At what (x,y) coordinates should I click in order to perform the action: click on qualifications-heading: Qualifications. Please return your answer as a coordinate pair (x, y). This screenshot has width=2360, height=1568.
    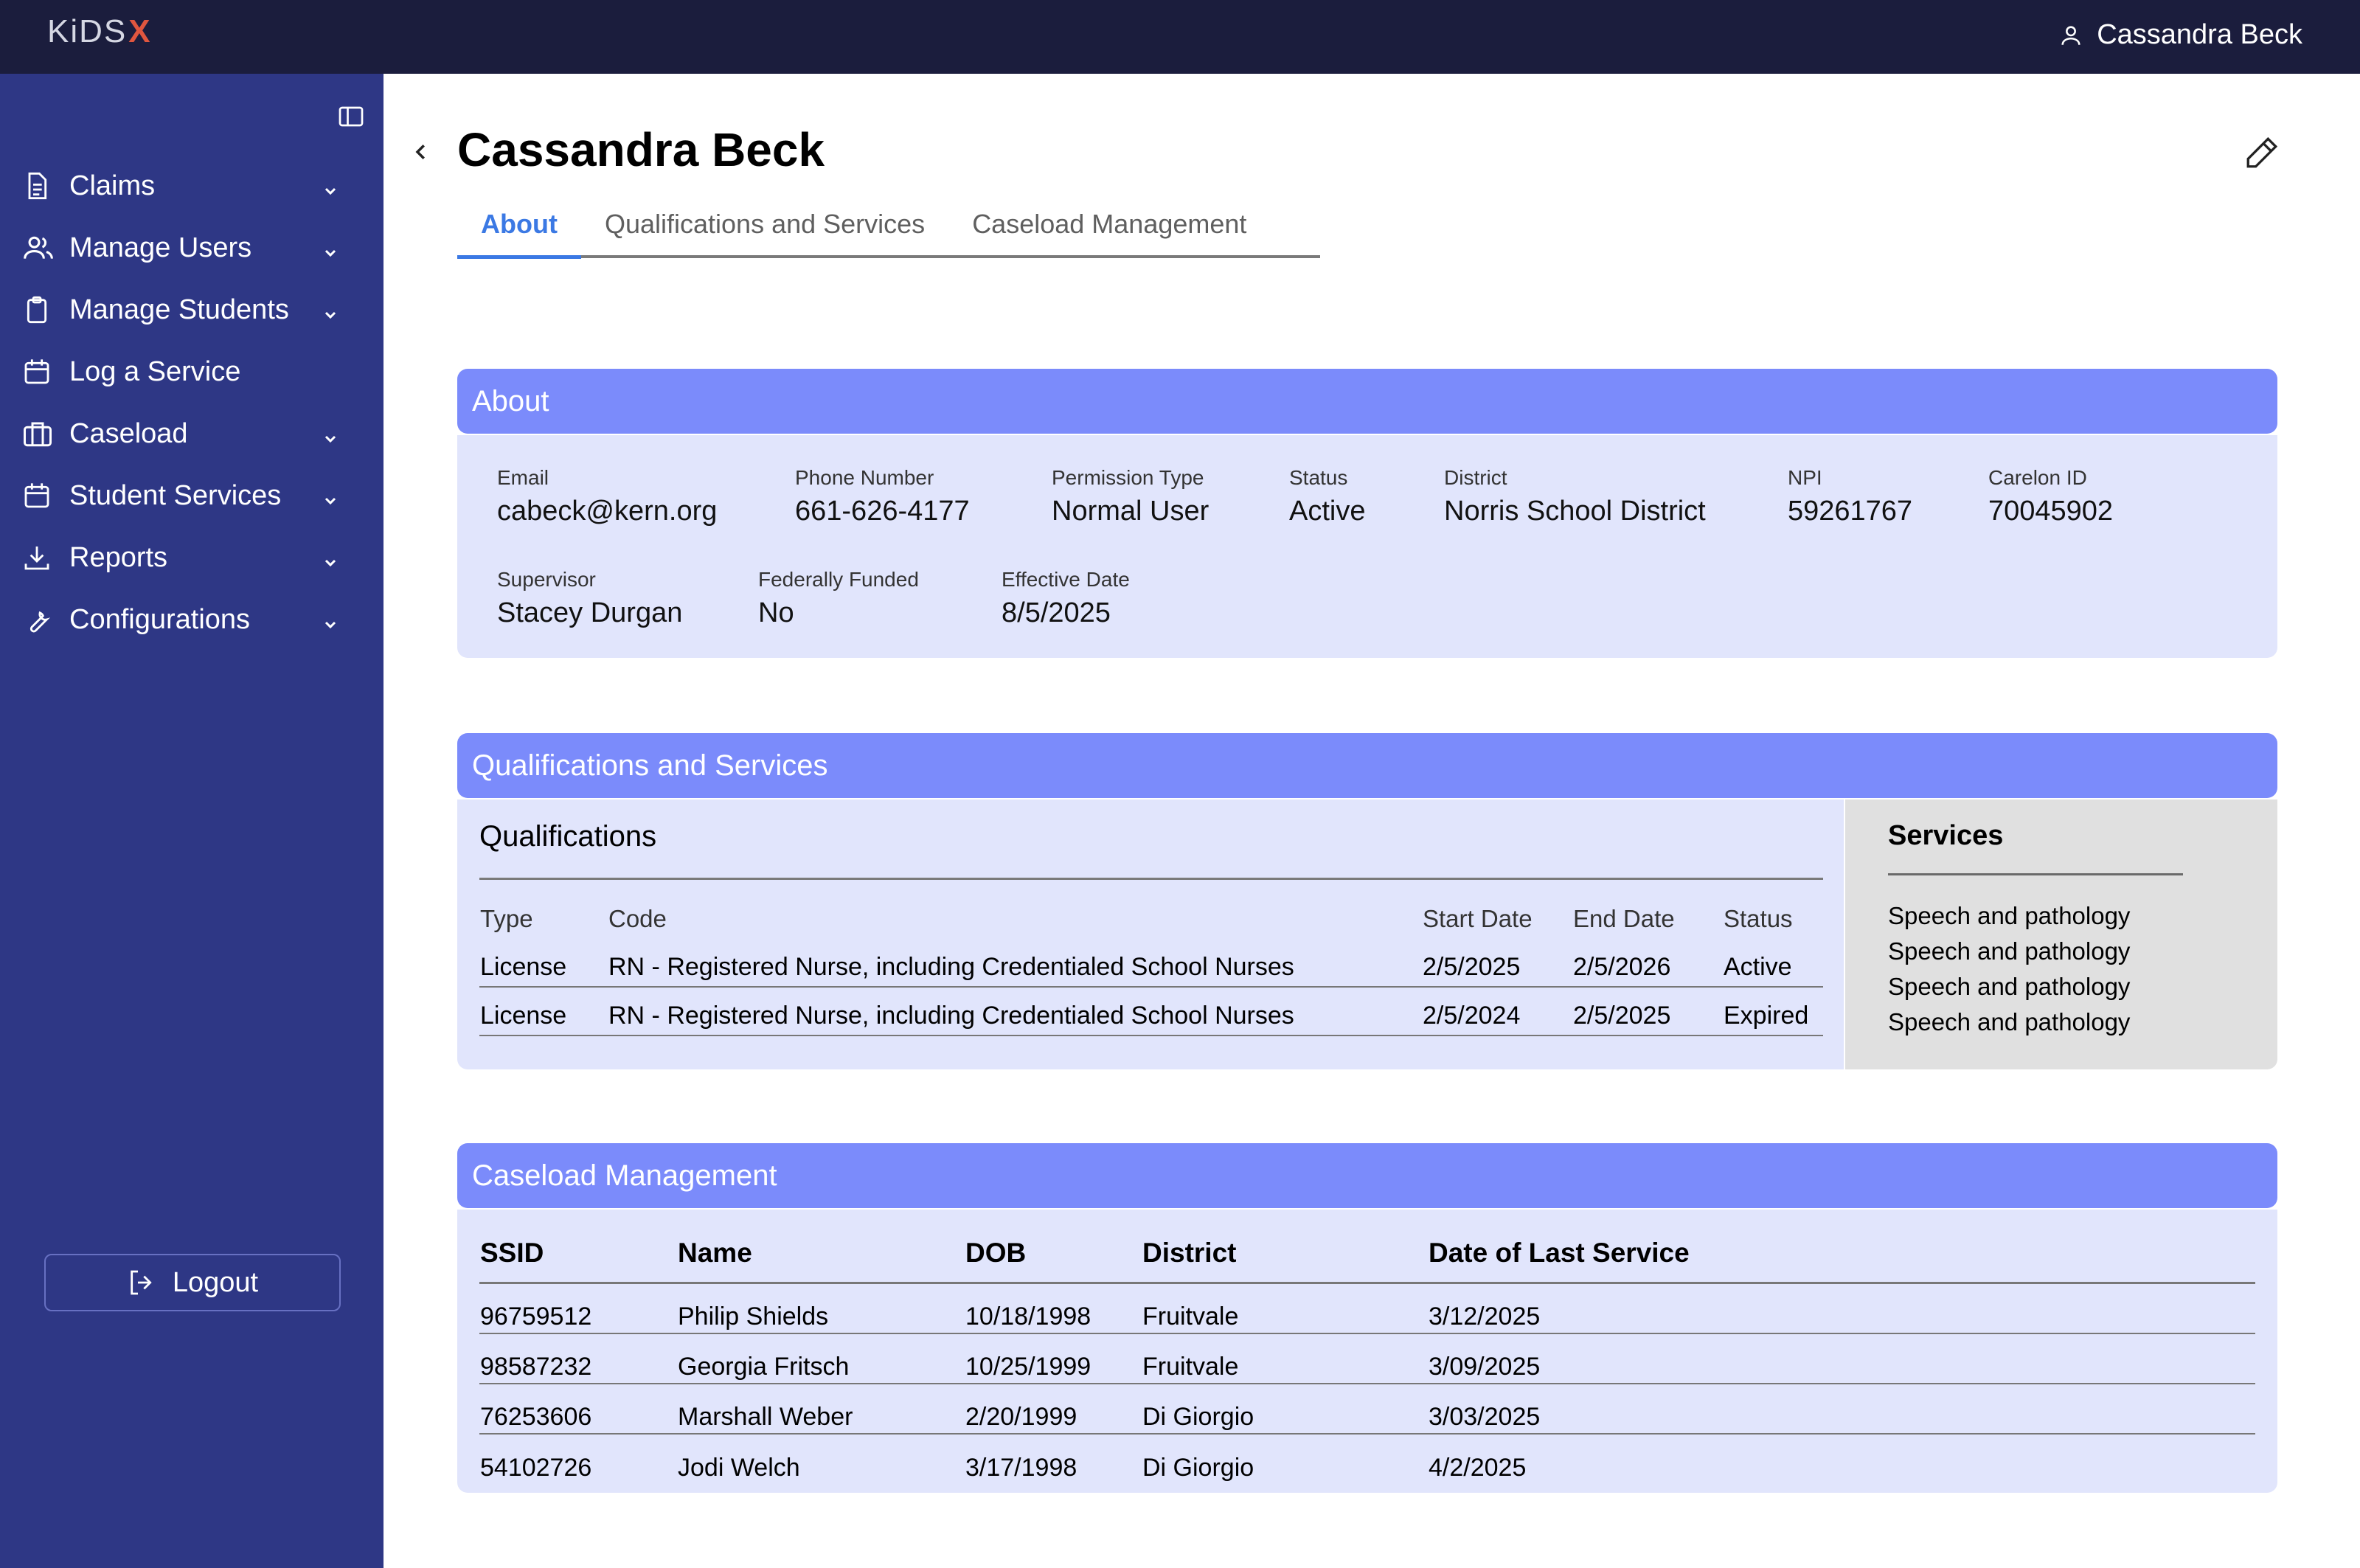
    Looking at the image, I should click on (568, 836).